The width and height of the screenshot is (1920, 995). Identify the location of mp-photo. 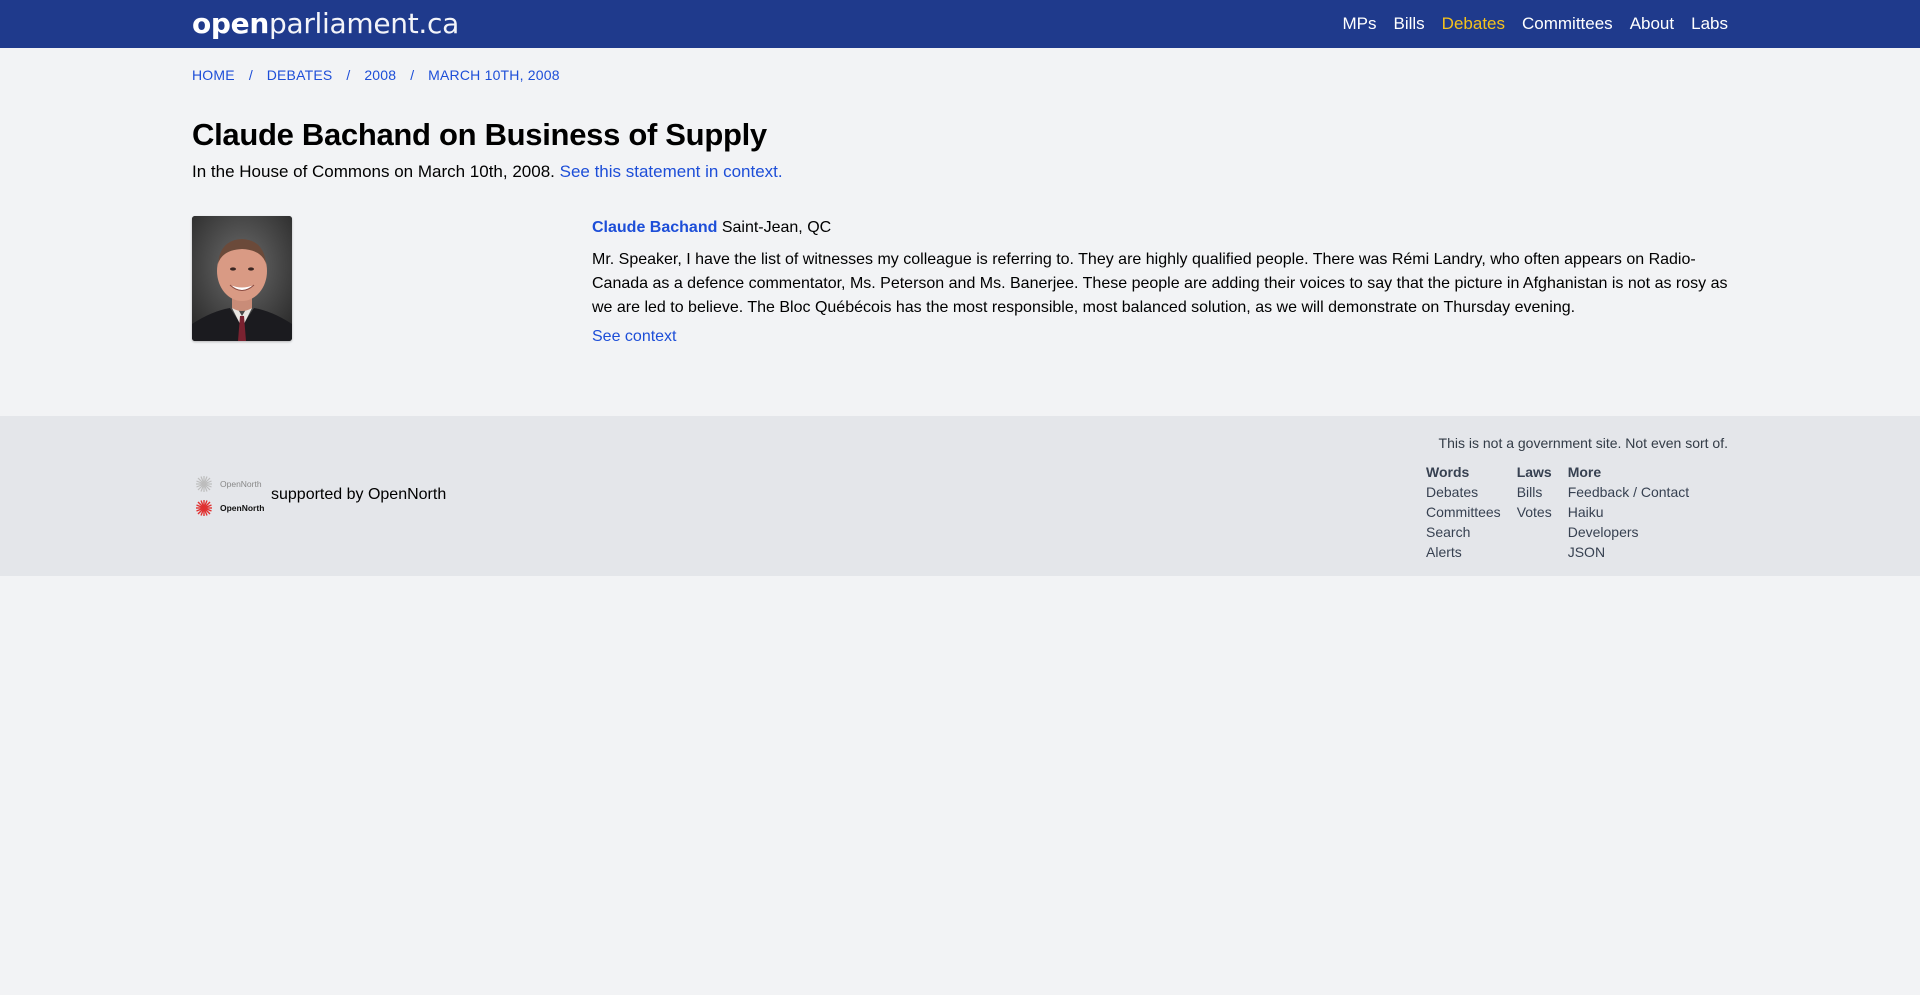
(242, 278).